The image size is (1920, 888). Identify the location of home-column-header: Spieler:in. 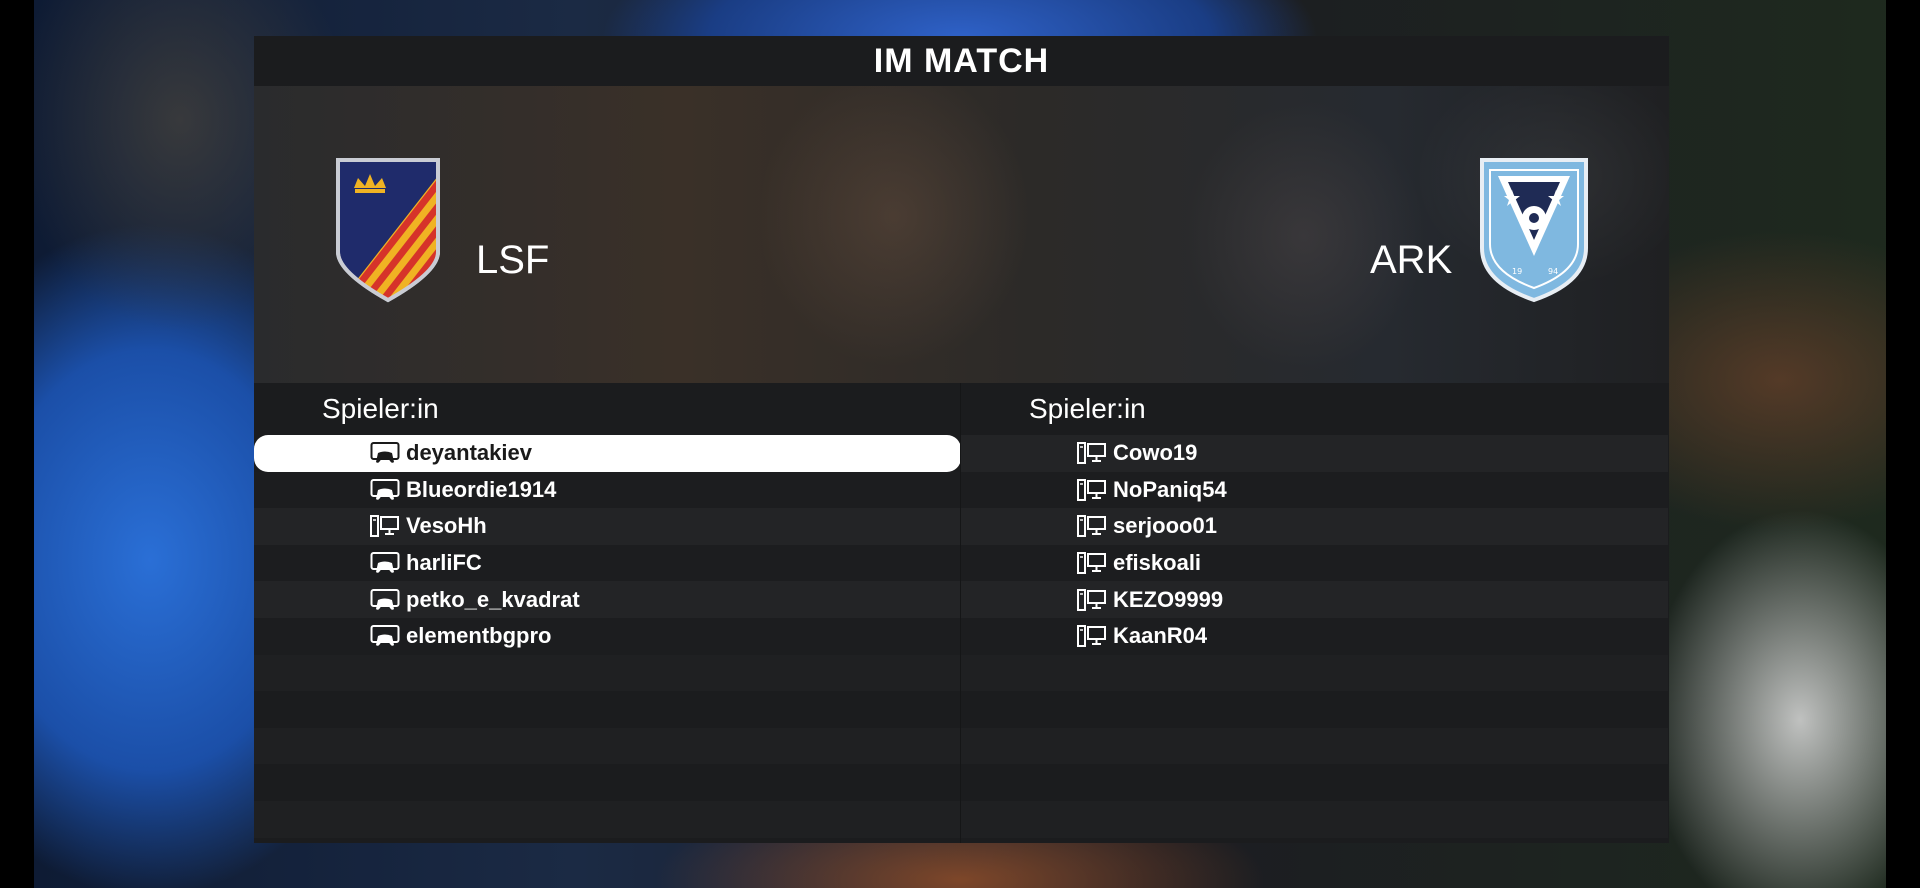
(380, 408).